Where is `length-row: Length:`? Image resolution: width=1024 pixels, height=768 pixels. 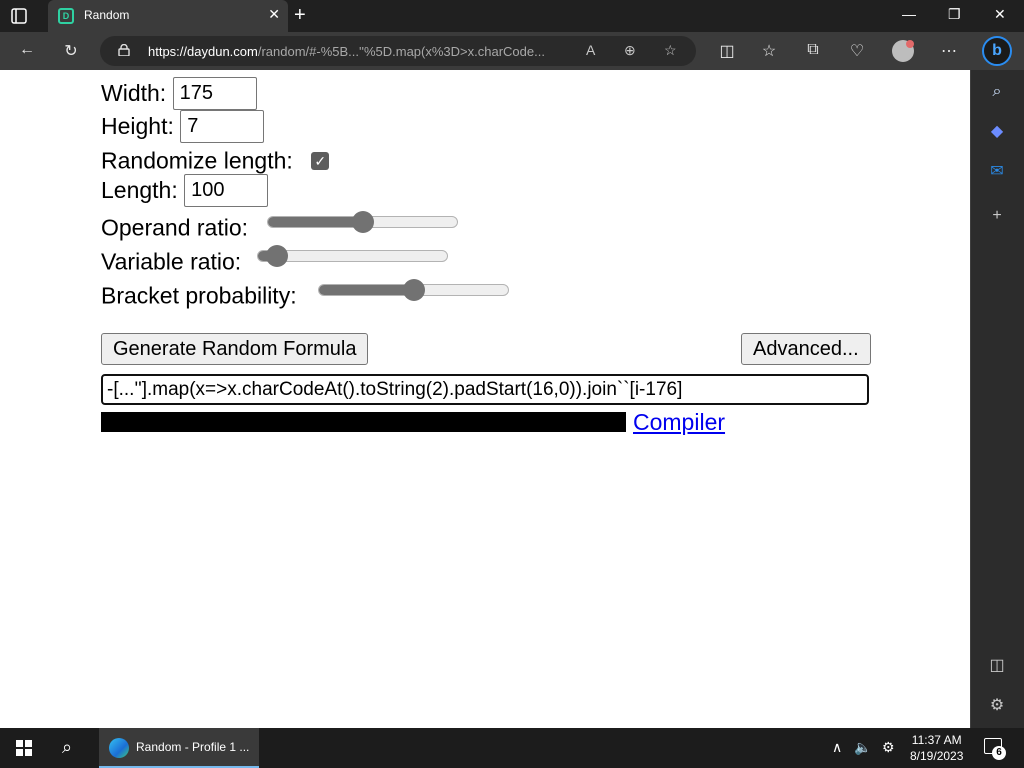
length-row: Length: is located at coordinates (185, 190).